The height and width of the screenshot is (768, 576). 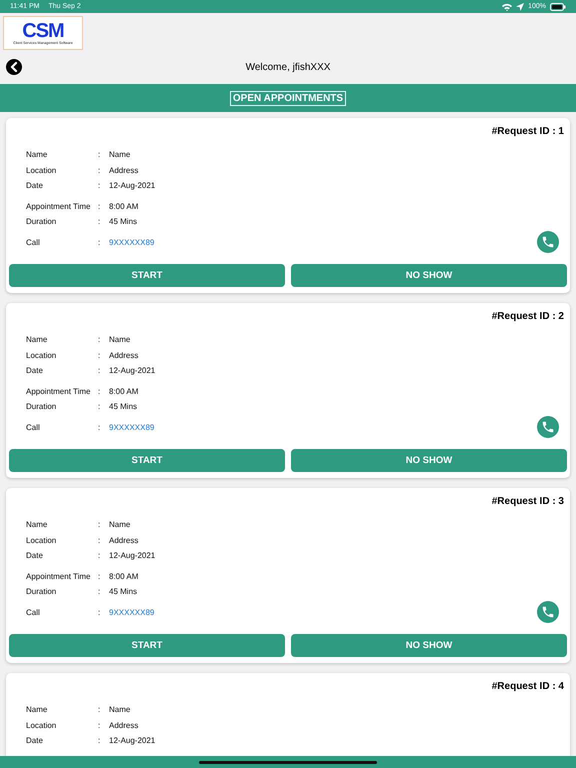 What do you see at coordinates (527, 501) in the screenshot?
I see `request-id: #Request ID : 3` at bounding box center [527, 501].